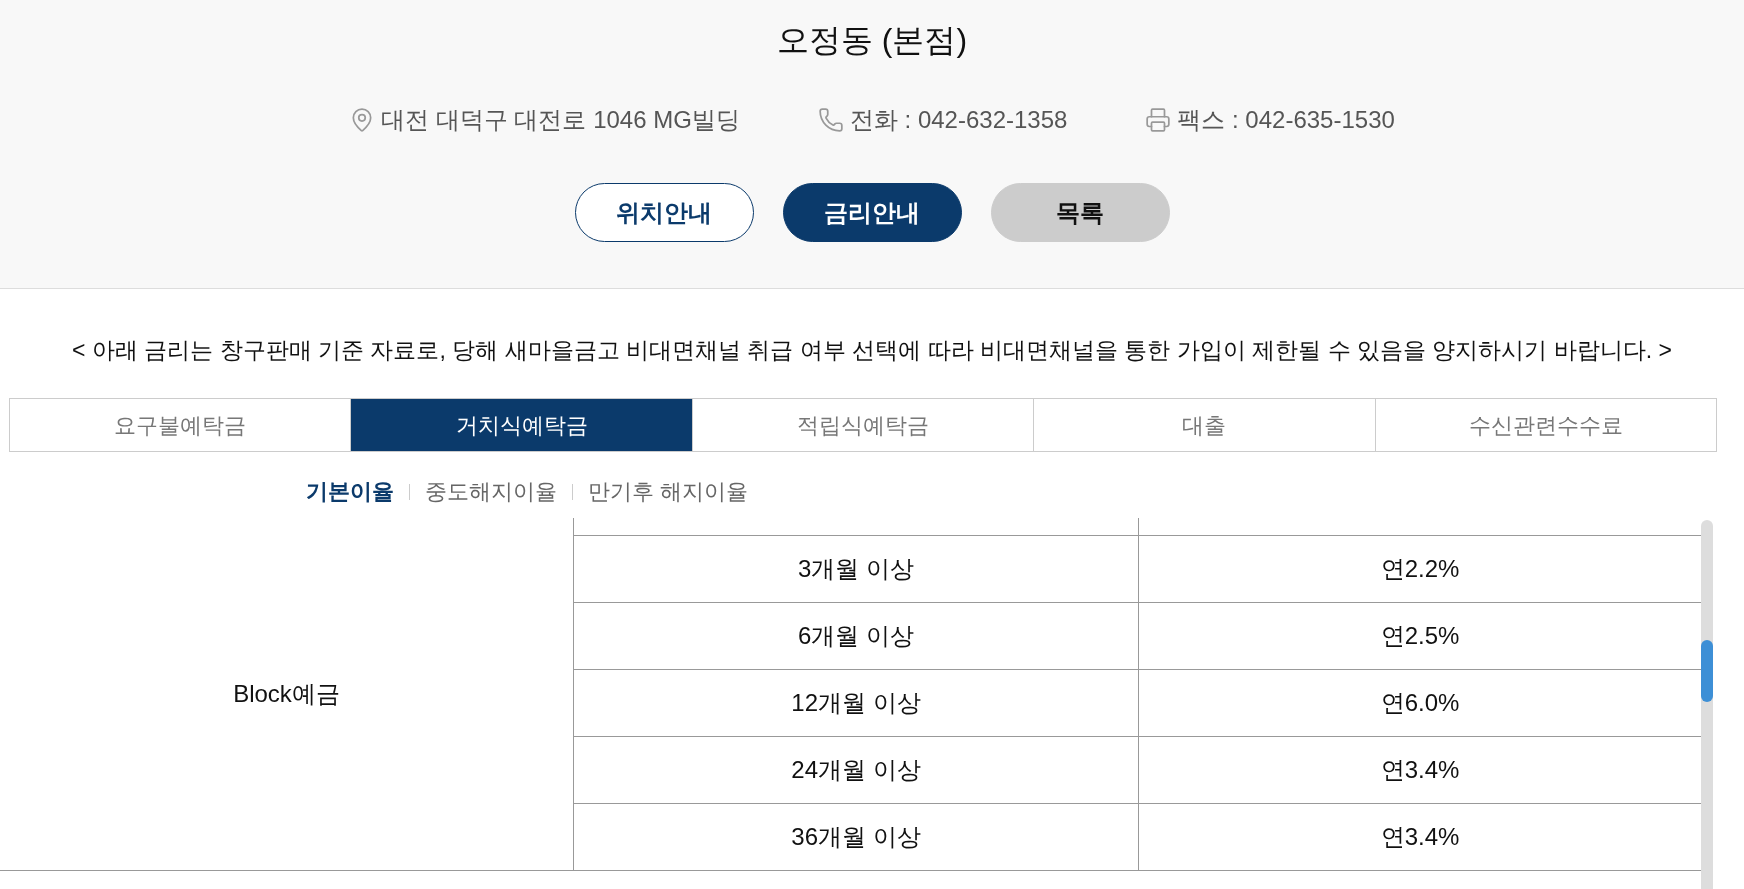  I want to click on table-cell-text: 연2.5%, so click(1420, 636).